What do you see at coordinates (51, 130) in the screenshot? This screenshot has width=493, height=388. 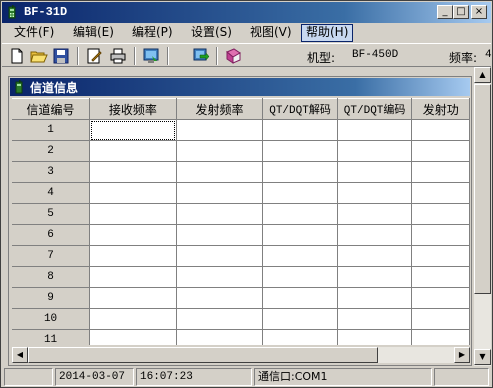 I see `row-header-channel-number: 1` at bounding box center [51, 130].